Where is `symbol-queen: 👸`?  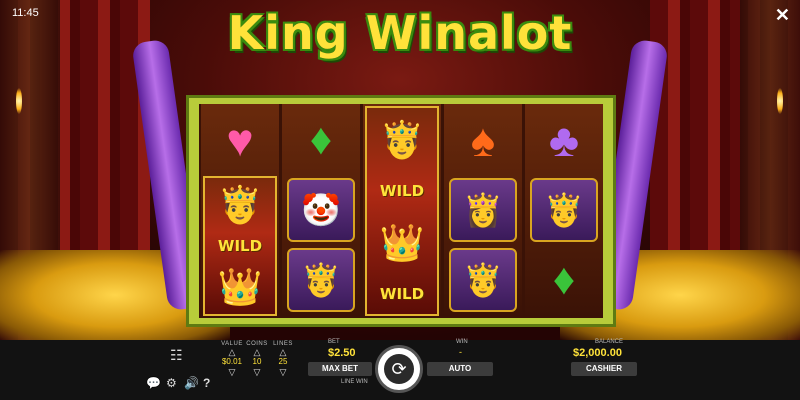 symbol-queen: 👸 is located at coordinates (483, 210).